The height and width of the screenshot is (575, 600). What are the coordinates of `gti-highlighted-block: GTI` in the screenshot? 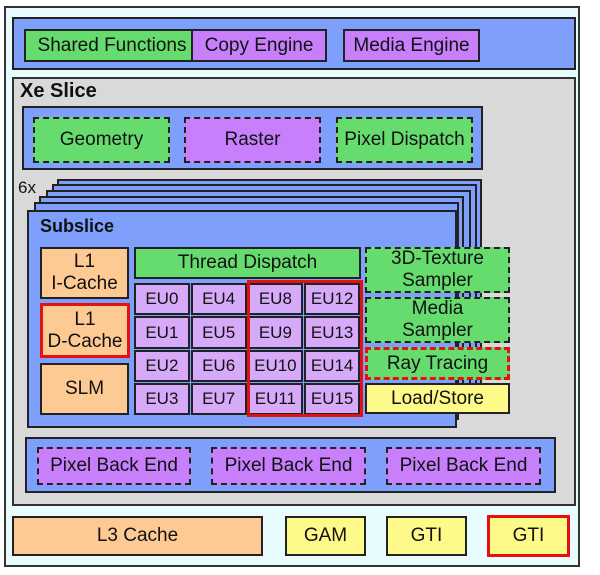 It's located at (528, 536).